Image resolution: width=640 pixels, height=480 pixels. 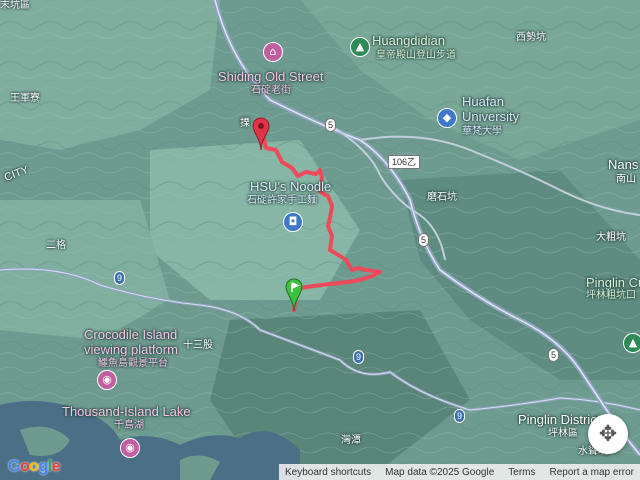 What do you see at coordinates (613, 282) in the screenshot?
I see `pinglin-cuken-label: Pinglin Cuken` at bounding box center [613, 282].